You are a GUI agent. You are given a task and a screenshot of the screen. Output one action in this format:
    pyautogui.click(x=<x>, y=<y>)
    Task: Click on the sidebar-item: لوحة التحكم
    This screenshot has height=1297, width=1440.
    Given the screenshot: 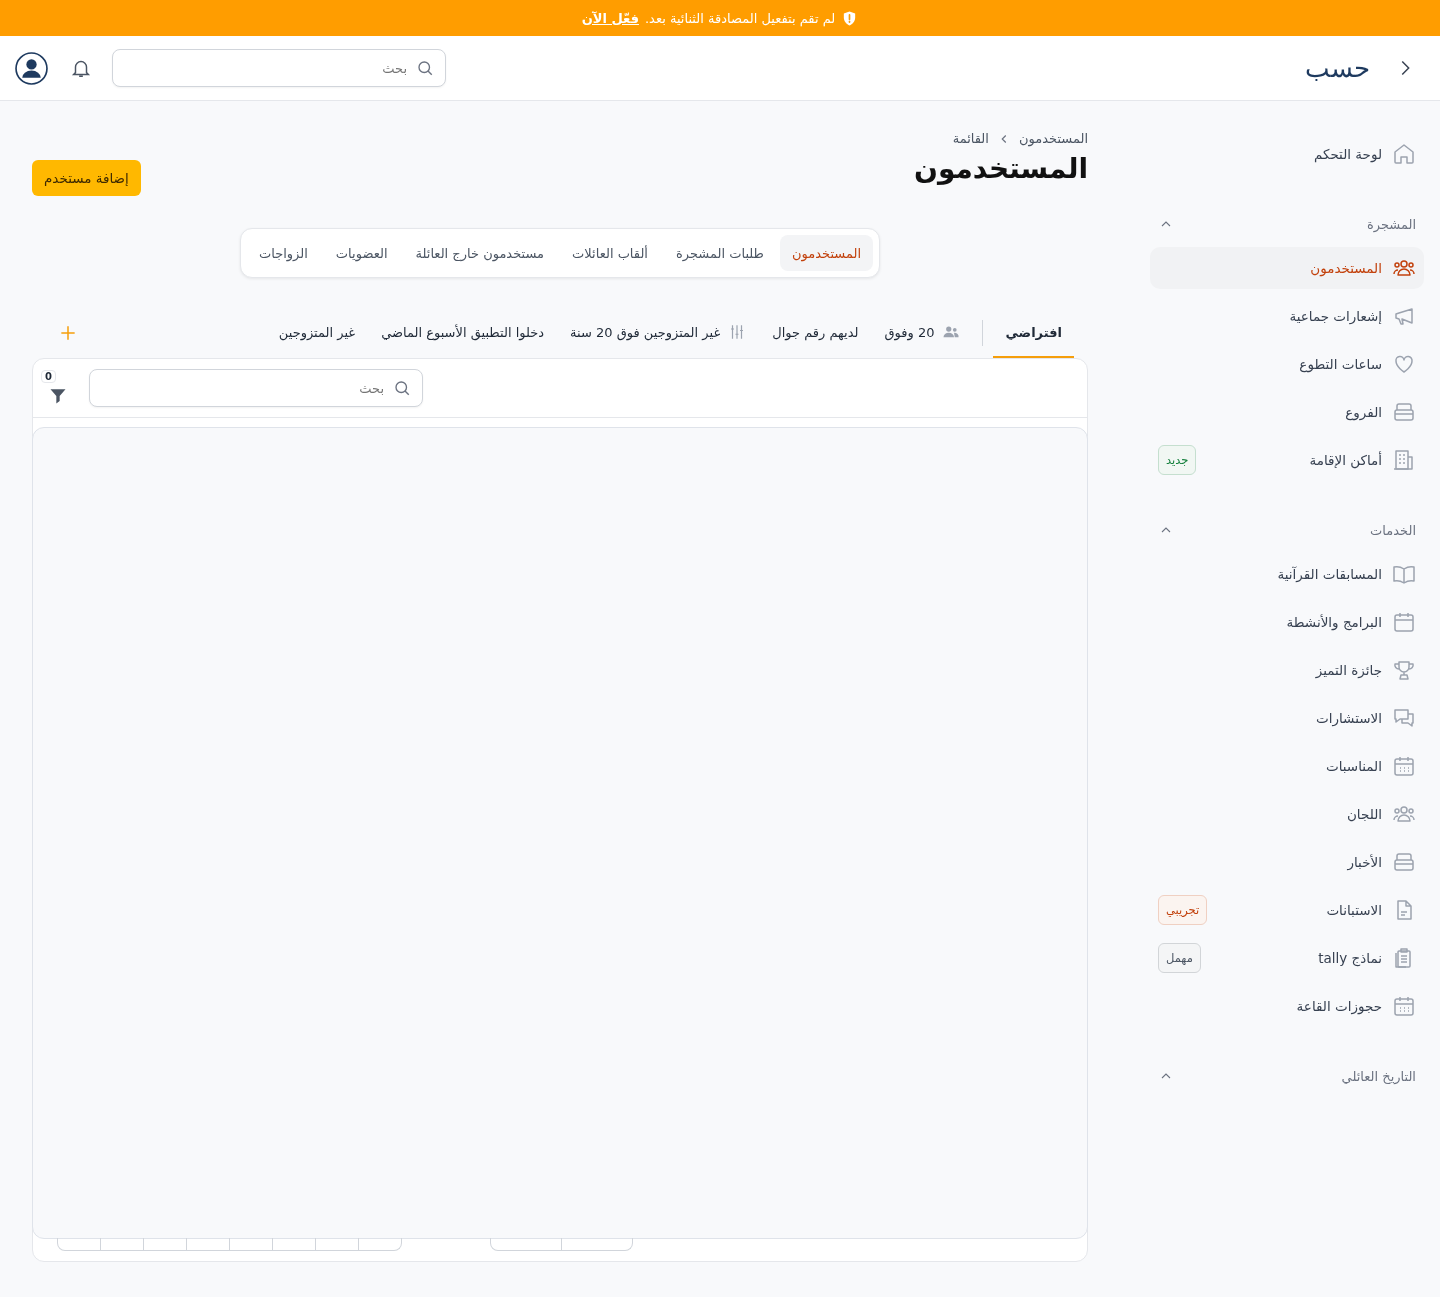 What is the action you would take?
    pyautogui.click(x=1287, y=154)
    